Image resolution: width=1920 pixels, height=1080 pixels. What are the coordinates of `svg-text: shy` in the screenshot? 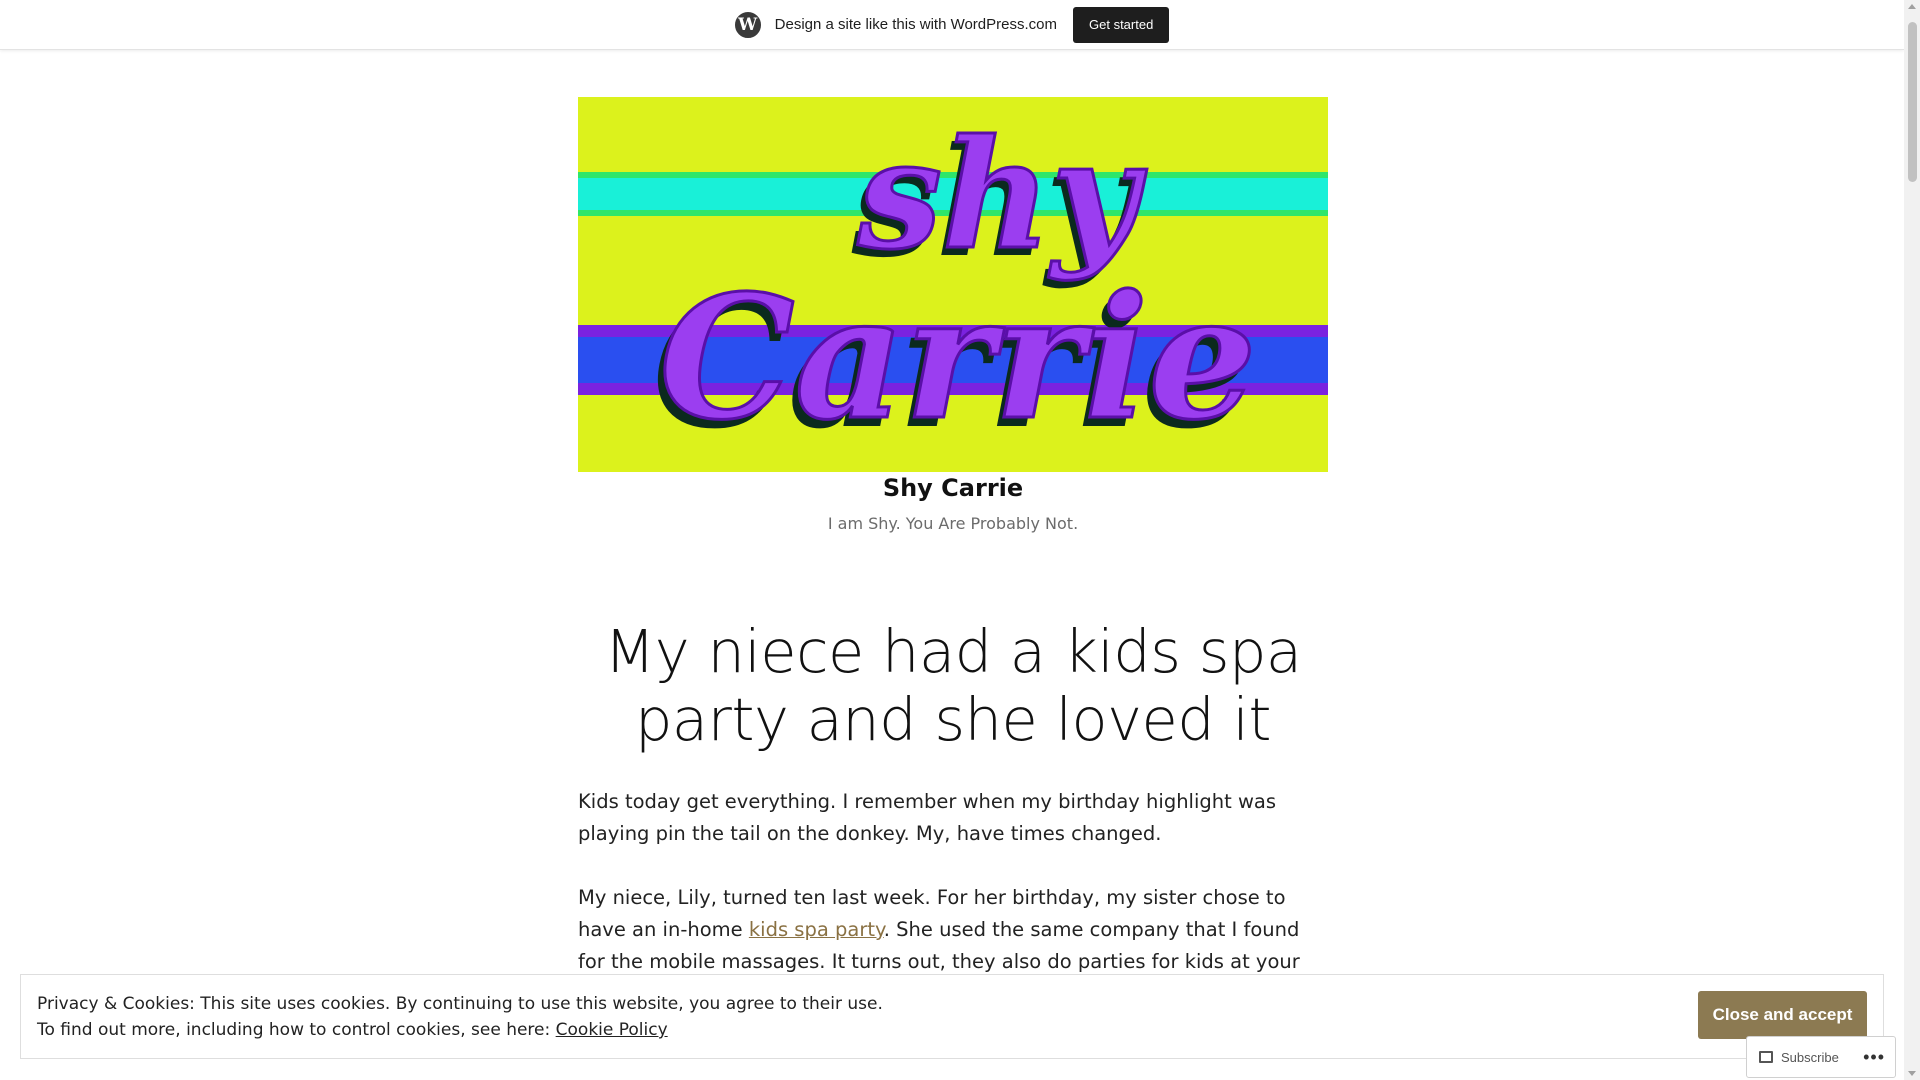 It's located at (1002, 195).